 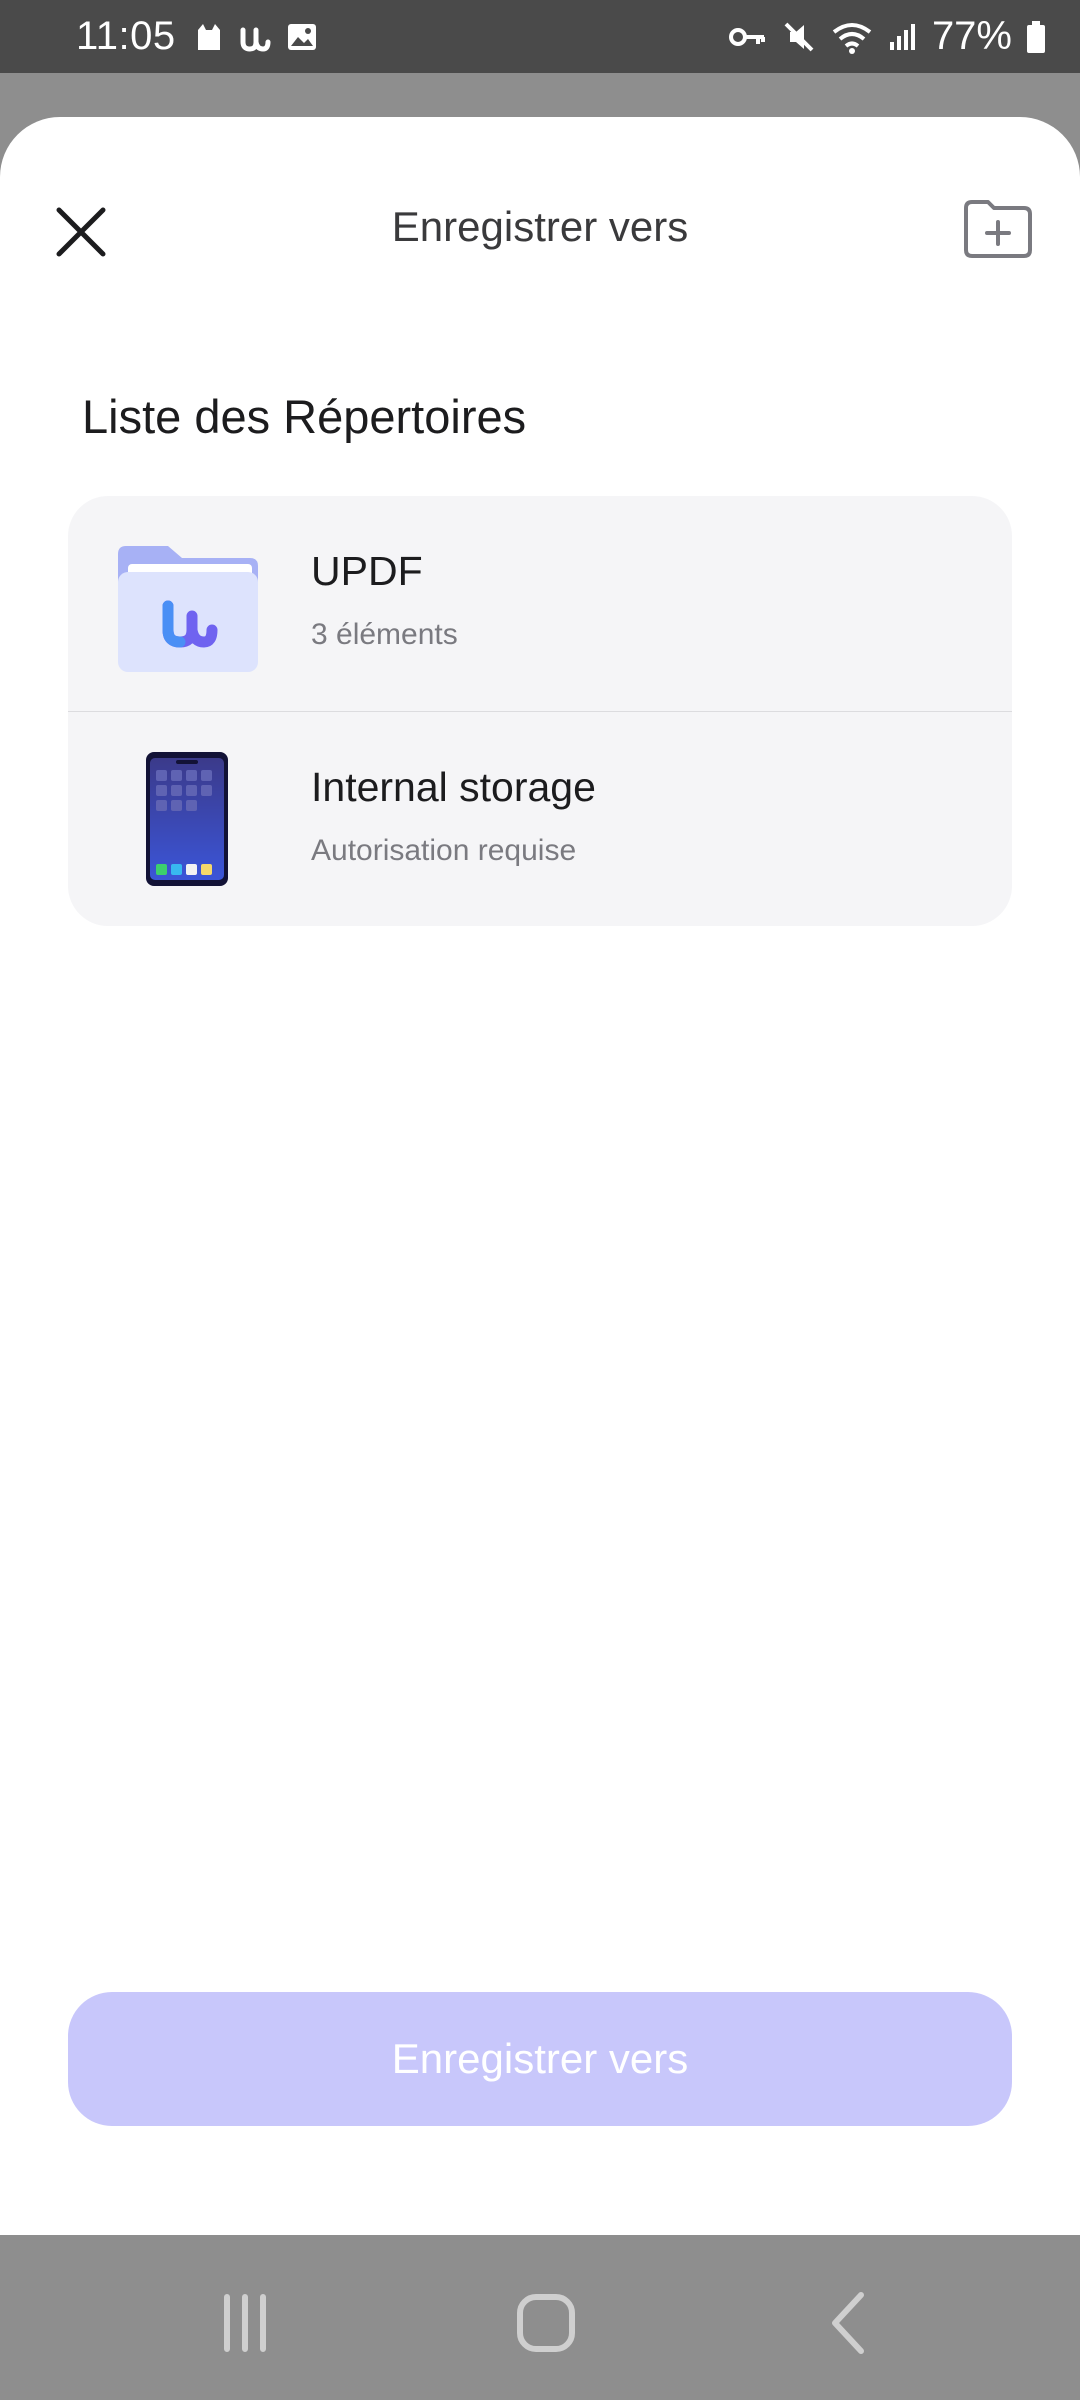 I want to click on back-button, so click(x=848, y=2323).